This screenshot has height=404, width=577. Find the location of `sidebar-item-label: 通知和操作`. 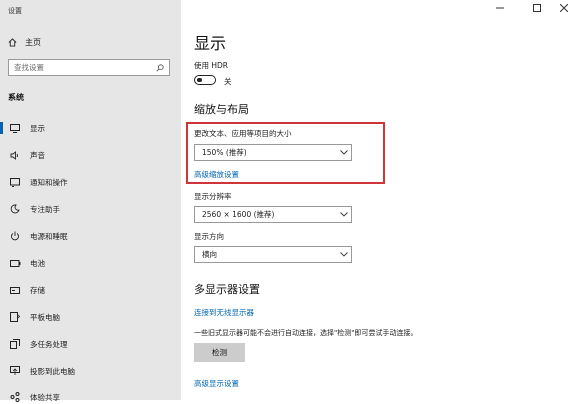

sidebar-item-label: 通知和操作 is located at coordinates (49, 182).